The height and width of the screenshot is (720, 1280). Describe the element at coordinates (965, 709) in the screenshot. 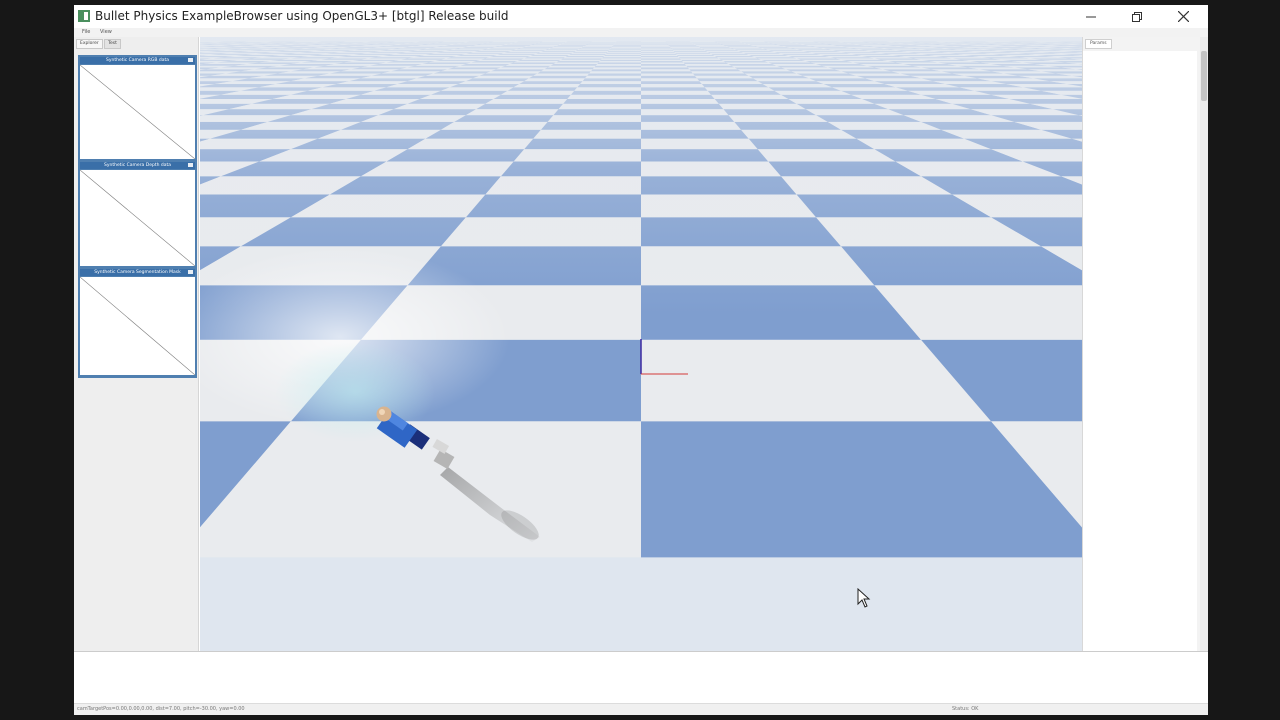

I see `status-text: Status: OK` at that location.